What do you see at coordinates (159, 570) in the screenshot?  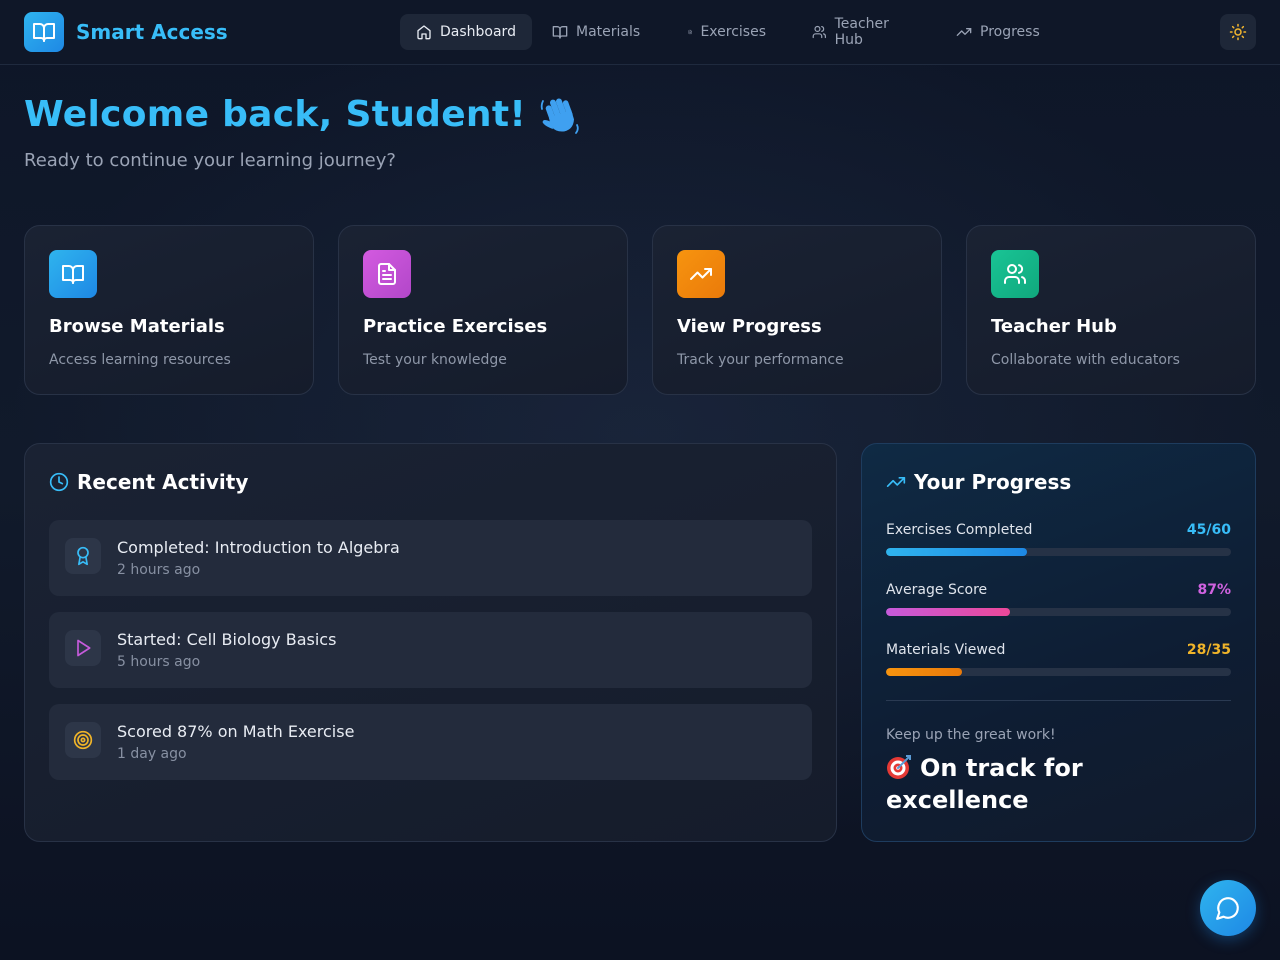 I see `activity-time: 2 hours ago` at bounding box center [159, 570].